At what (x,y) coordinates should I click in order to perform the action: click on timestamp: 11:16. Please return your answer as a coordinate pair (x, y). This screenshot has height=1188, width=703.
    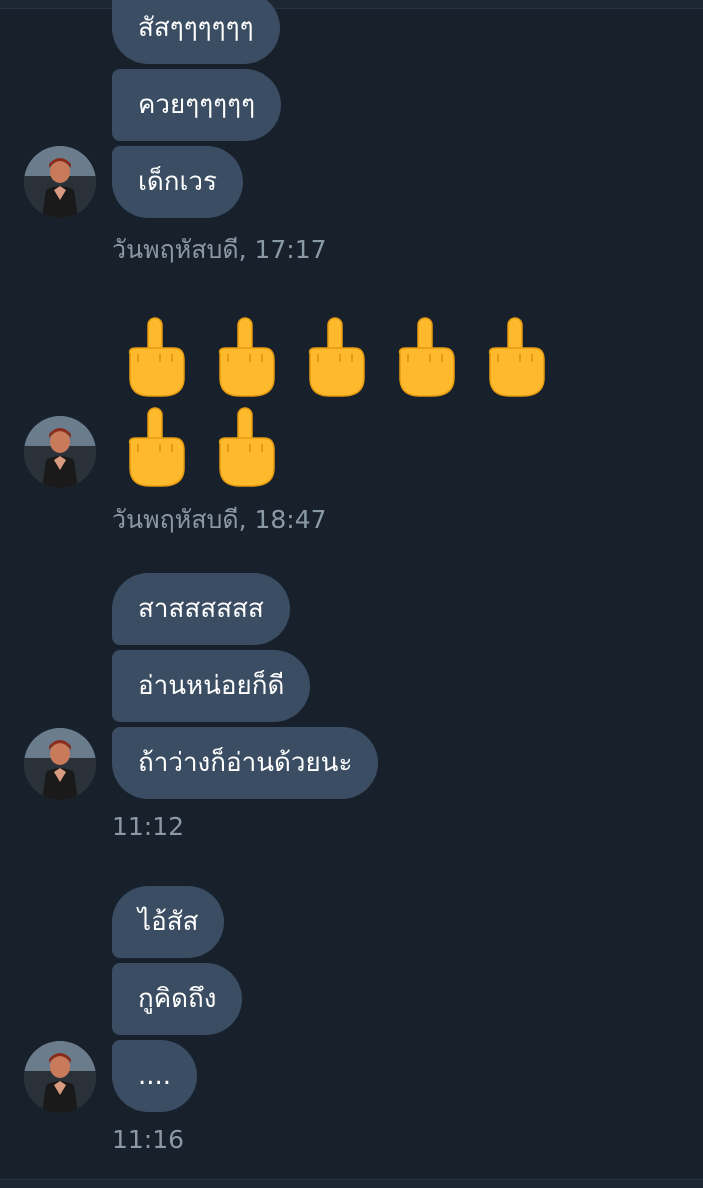
    Looking at the image, I should click on (148, 1139).